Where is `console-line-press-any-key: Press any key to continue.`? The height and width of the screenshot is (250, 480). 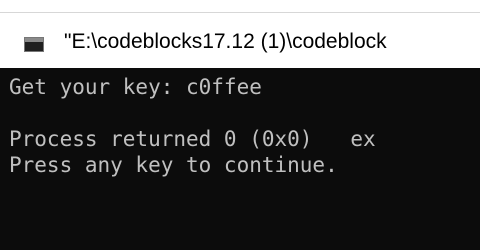 console-line-press-any-key: Press any key to continue. is located at coordinates (173, 165).